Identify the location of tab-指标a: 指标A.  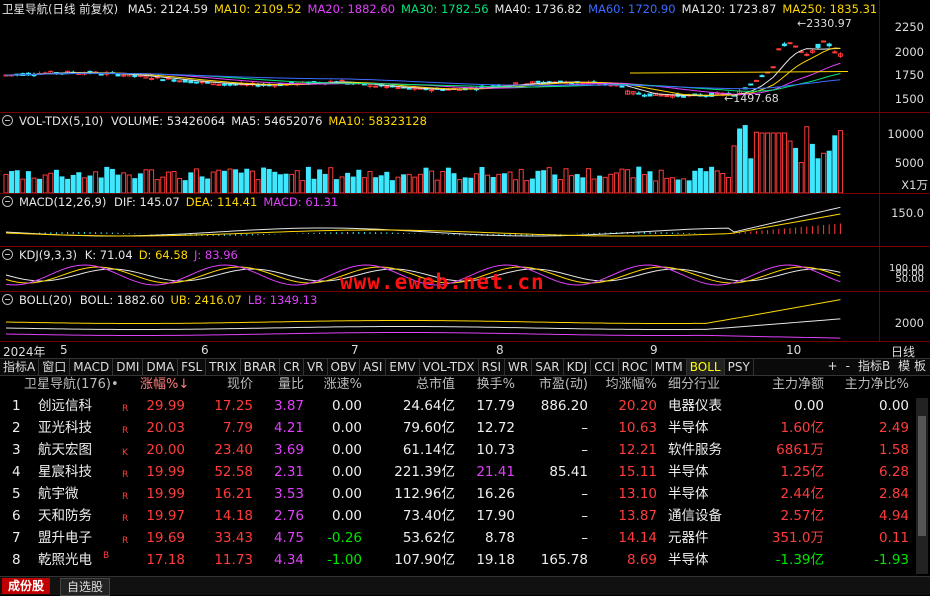
(20, 367).